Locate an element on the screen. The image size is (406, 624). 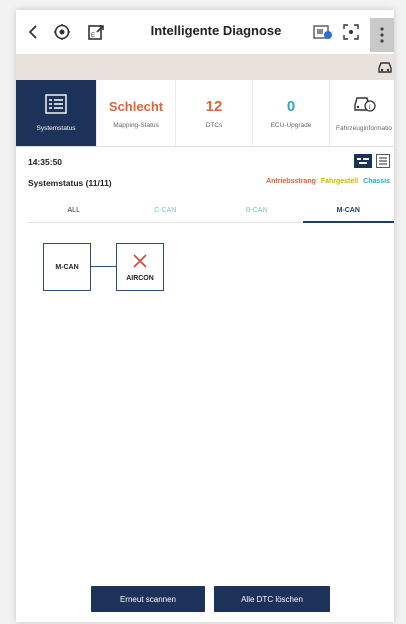
top-bar: E Intelligente Diagnose is located at coordinates (205, 32).